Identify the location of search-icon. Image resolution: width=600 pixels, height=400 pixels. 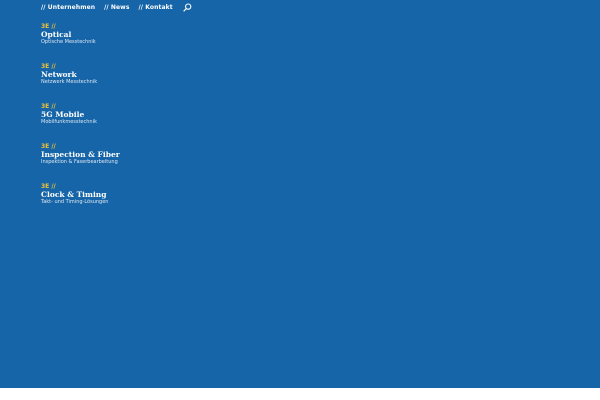
(187, 7).